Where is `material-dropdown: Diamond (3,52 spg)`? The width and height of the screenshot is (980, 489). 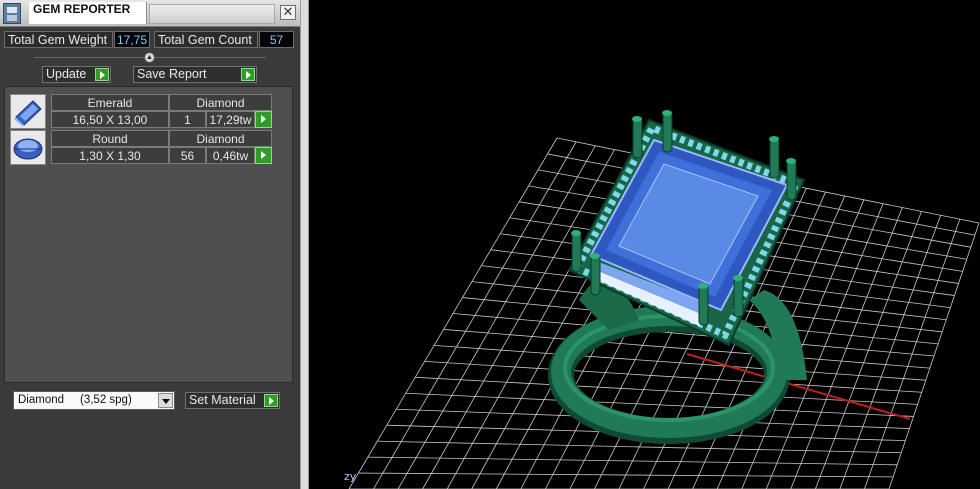
material-dropdown: Diamond (3,52 spg) is located at coordinates (94, 400).